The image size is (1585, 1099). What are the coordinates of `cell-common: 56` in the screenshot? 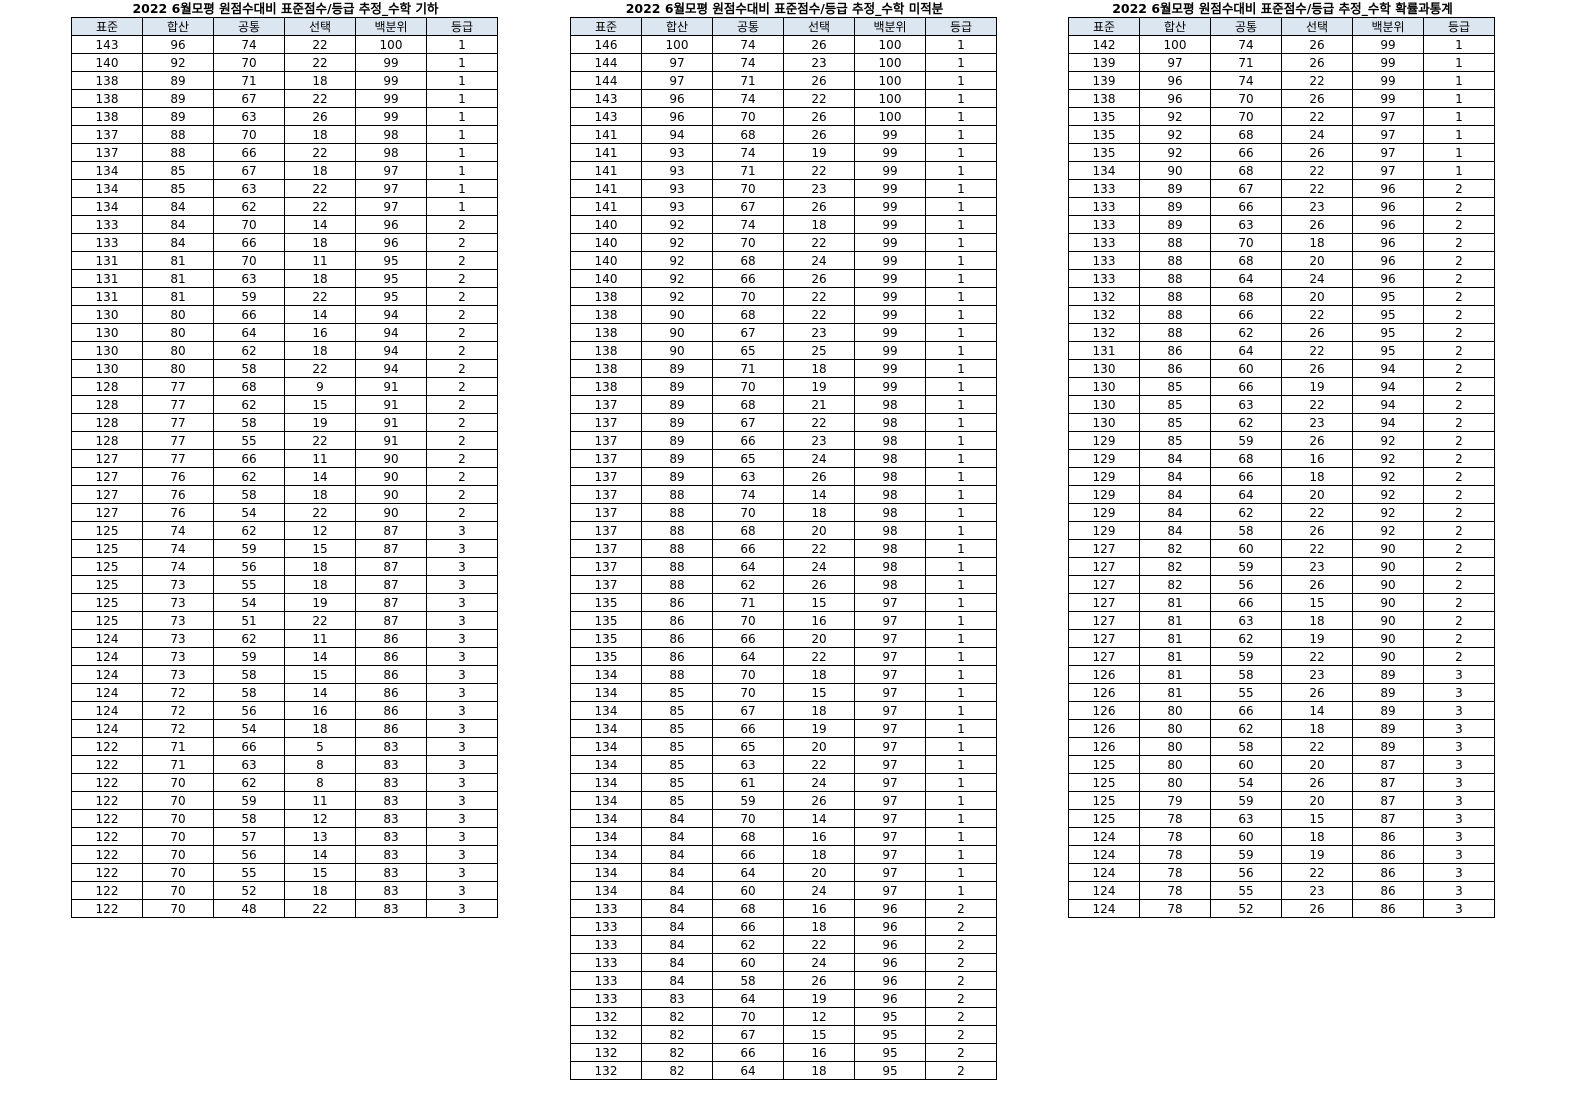 It's located at (249, 710).